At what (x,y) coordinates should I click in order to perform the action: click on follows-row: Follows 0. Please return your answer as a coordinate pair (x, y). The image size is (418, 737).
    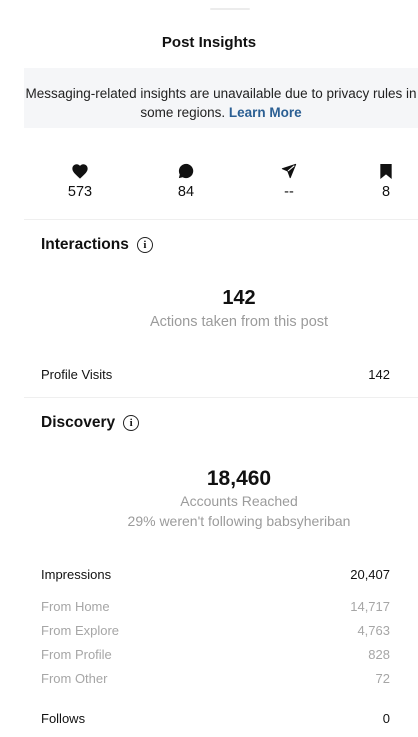
    Looking at the image, I should click on (215, 718).